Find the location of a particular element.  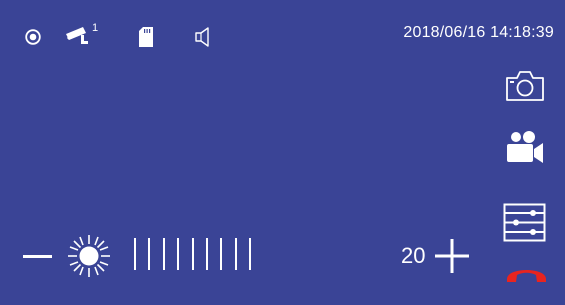

brightness-value: 20 is located at coordinates (413, 255).